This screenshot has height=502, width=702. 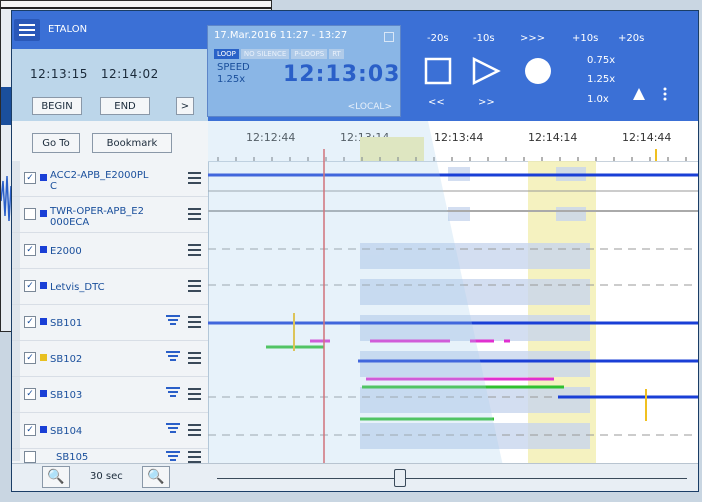 I want to click on source-label: <LOCAL>, so click(x=369, y=107).